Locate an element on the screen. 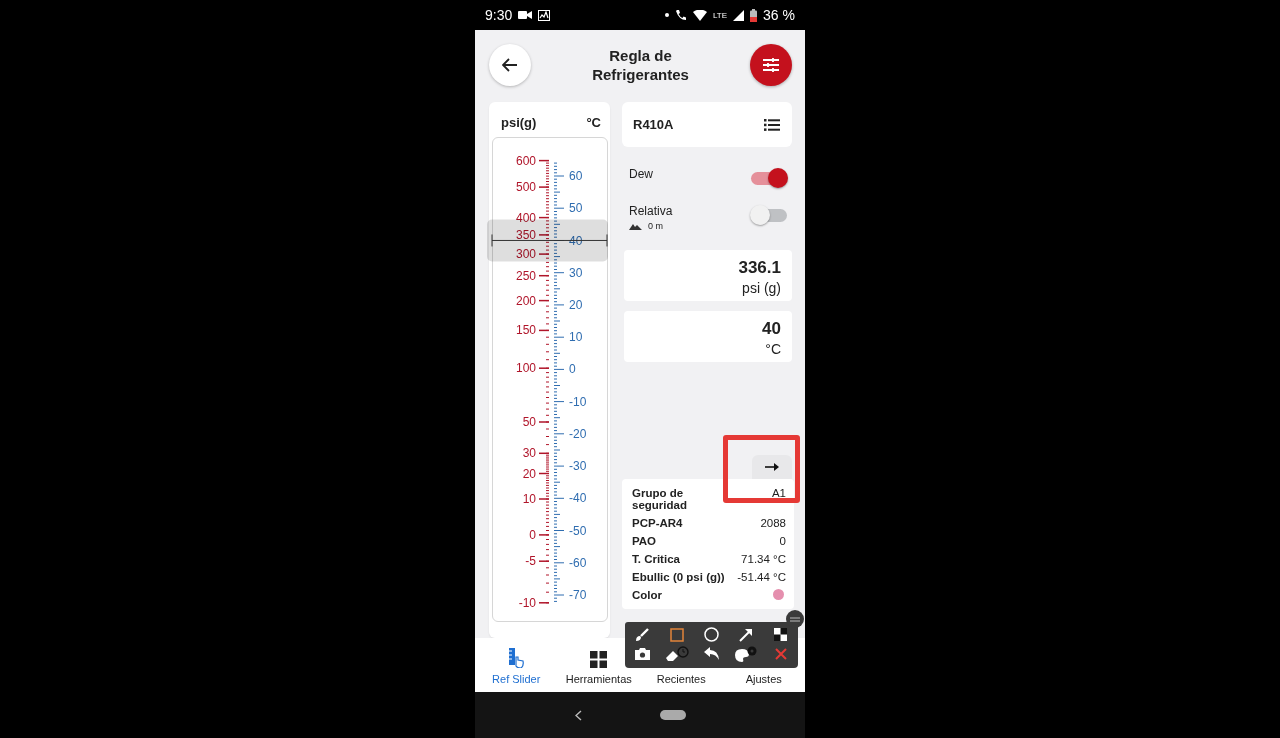  home-pill-icon is located at coordinates (672, 715).